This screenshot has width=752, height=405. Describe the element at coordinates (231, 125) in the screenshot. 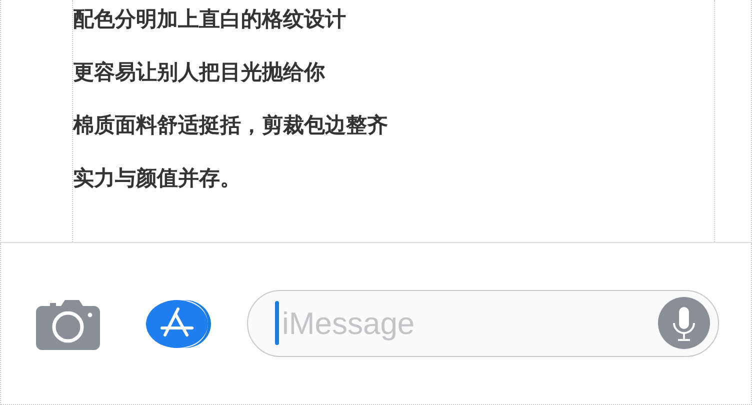

I see `article-text: 棉质面料舒适挺括，剪裁包边整齐` at that location.